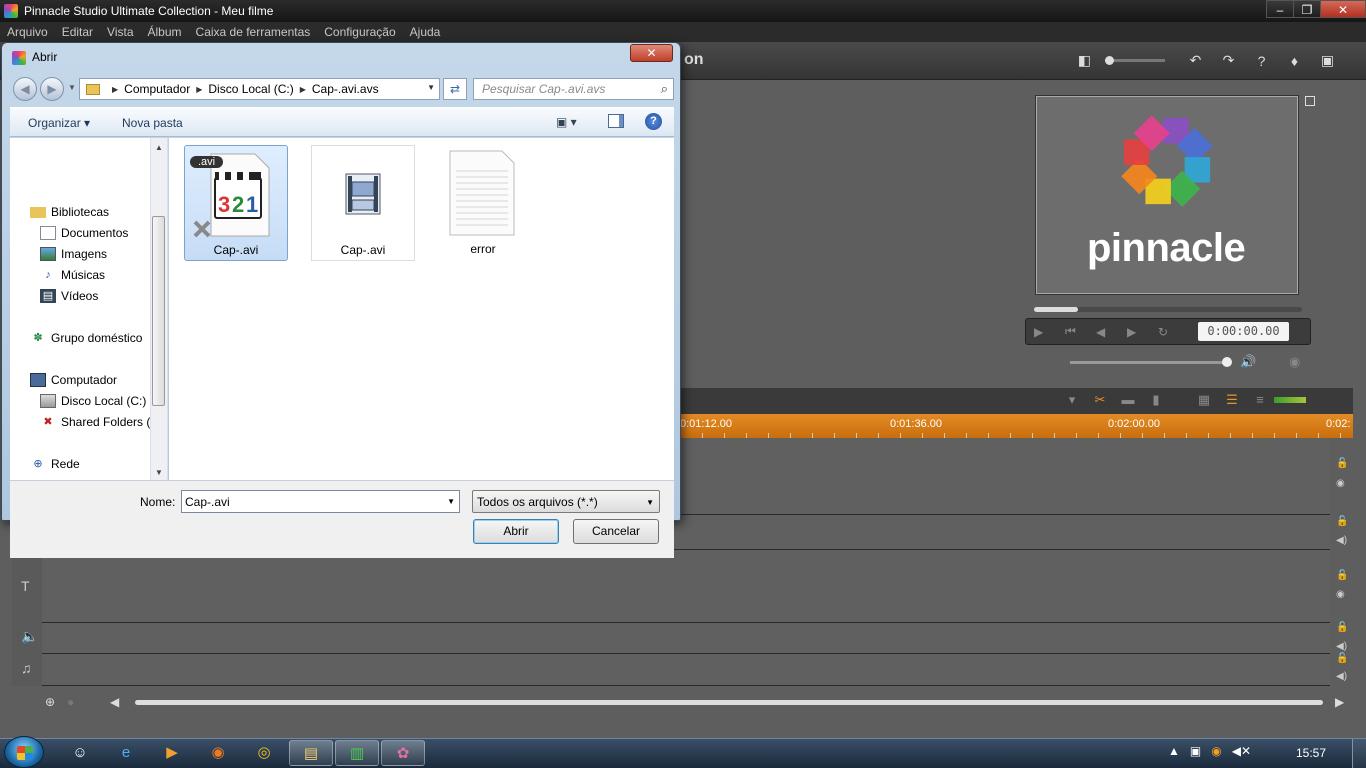  I want to click on lightbulb-icon: ♦, so click(1294, 61).